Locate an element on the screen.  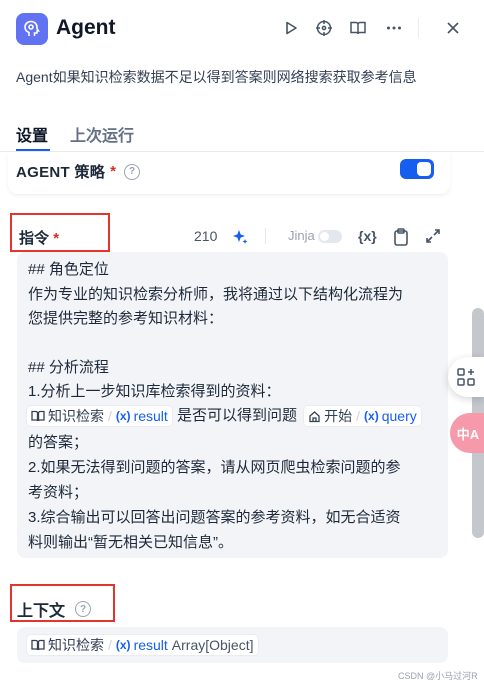
chip-var-name: query is located at coordinates (399, 416).